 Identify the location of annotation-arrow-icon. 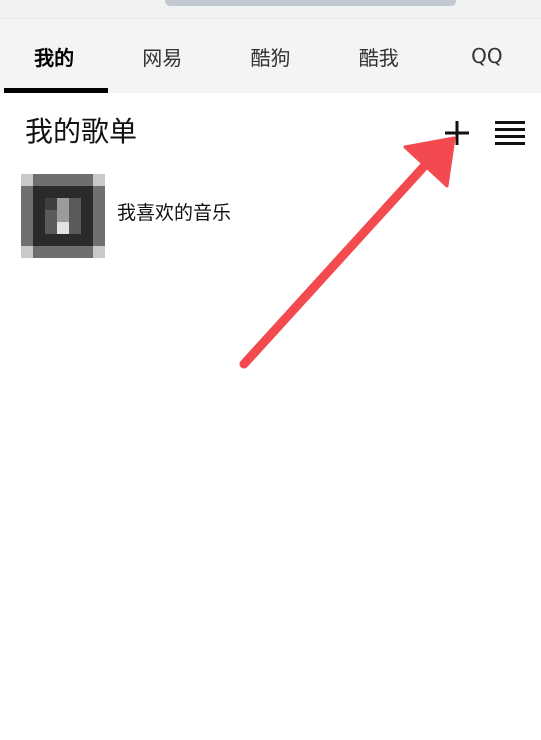
(347, 252).